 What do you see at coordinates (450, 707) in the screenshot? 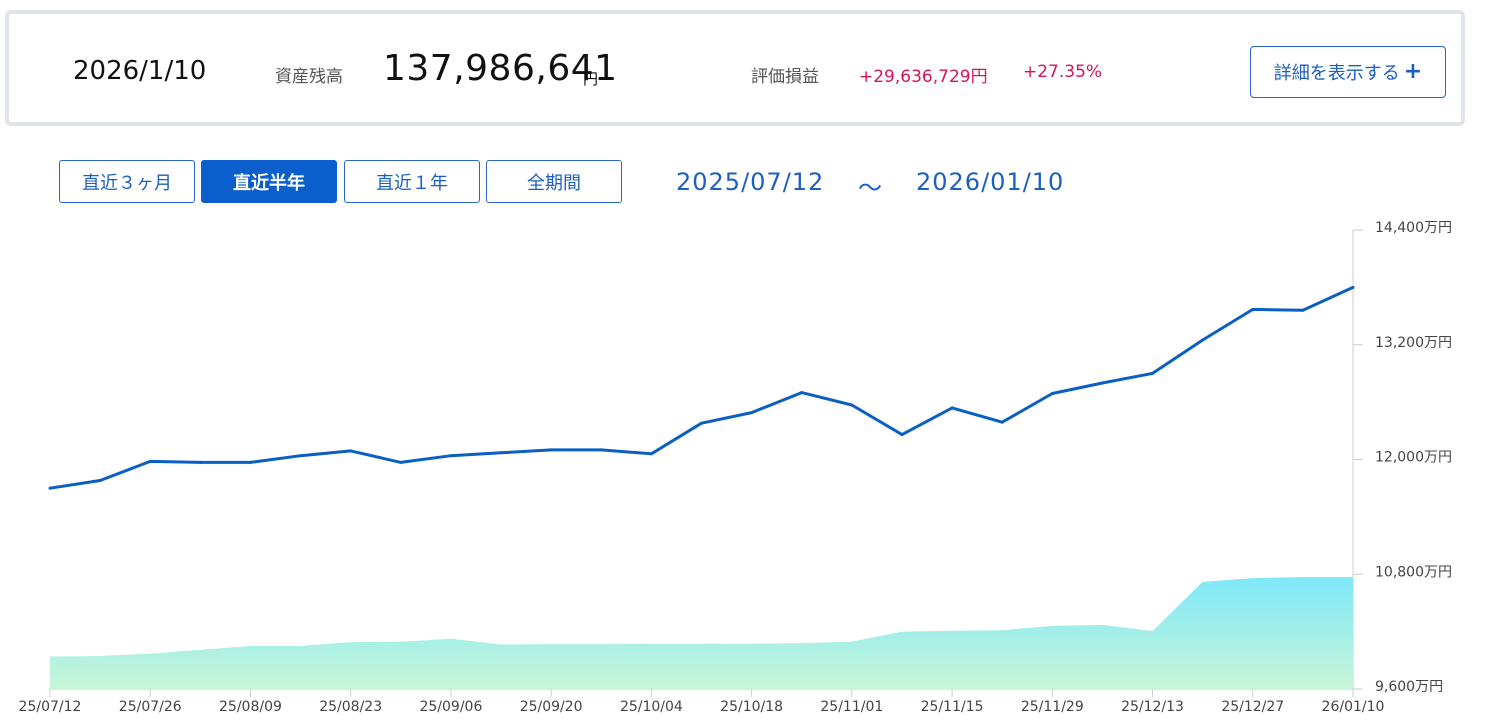
I see `x-tick-label: 25/09/06` at bounding box center [450, 707].